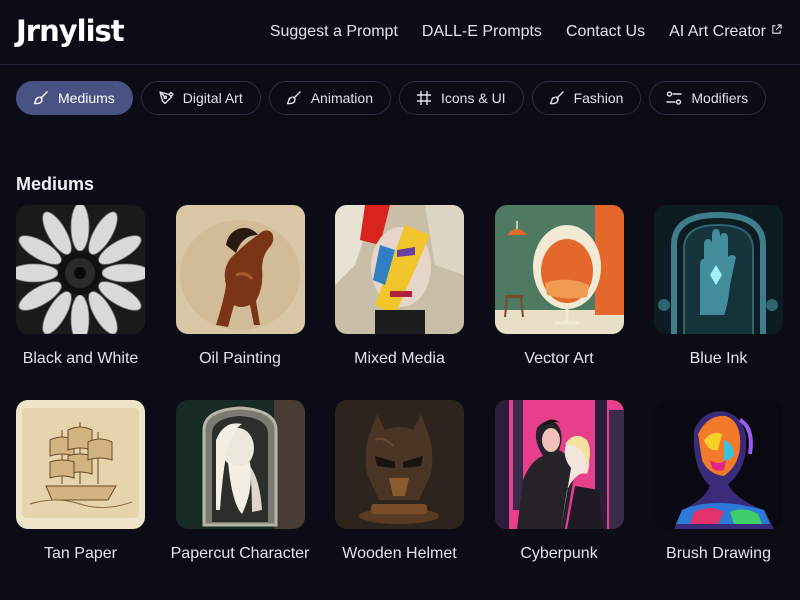  Describe the element at coordinates (718, 464) in the screenshot. I see `neon-portrait-image` at that location.